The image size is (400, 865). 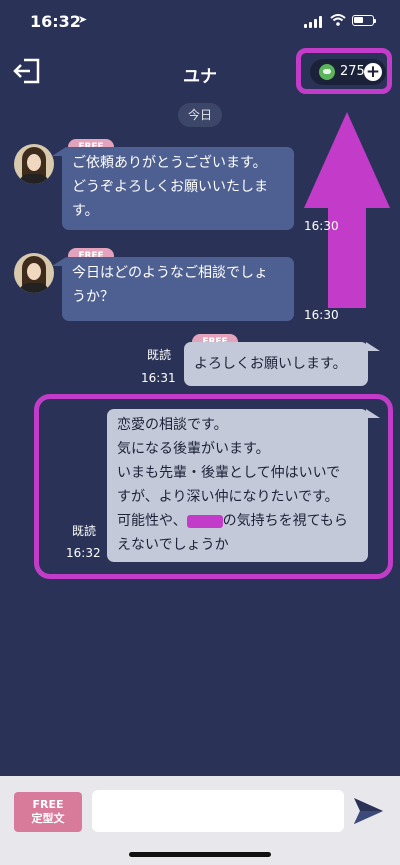 I want to click on message-text: よろしくお願いします。, so click(x=270, y=364).